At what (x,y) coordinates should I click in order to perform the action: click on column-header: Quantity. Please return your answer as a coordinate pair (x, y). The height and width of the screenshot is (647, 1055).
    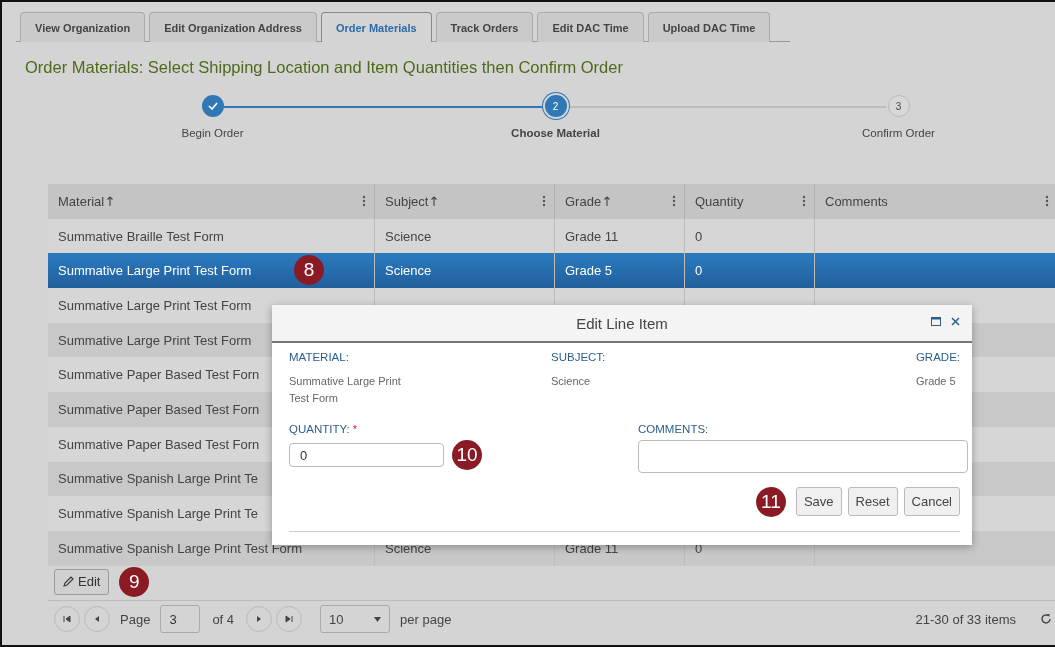
    Looking at the image, I should click on (719, 201).